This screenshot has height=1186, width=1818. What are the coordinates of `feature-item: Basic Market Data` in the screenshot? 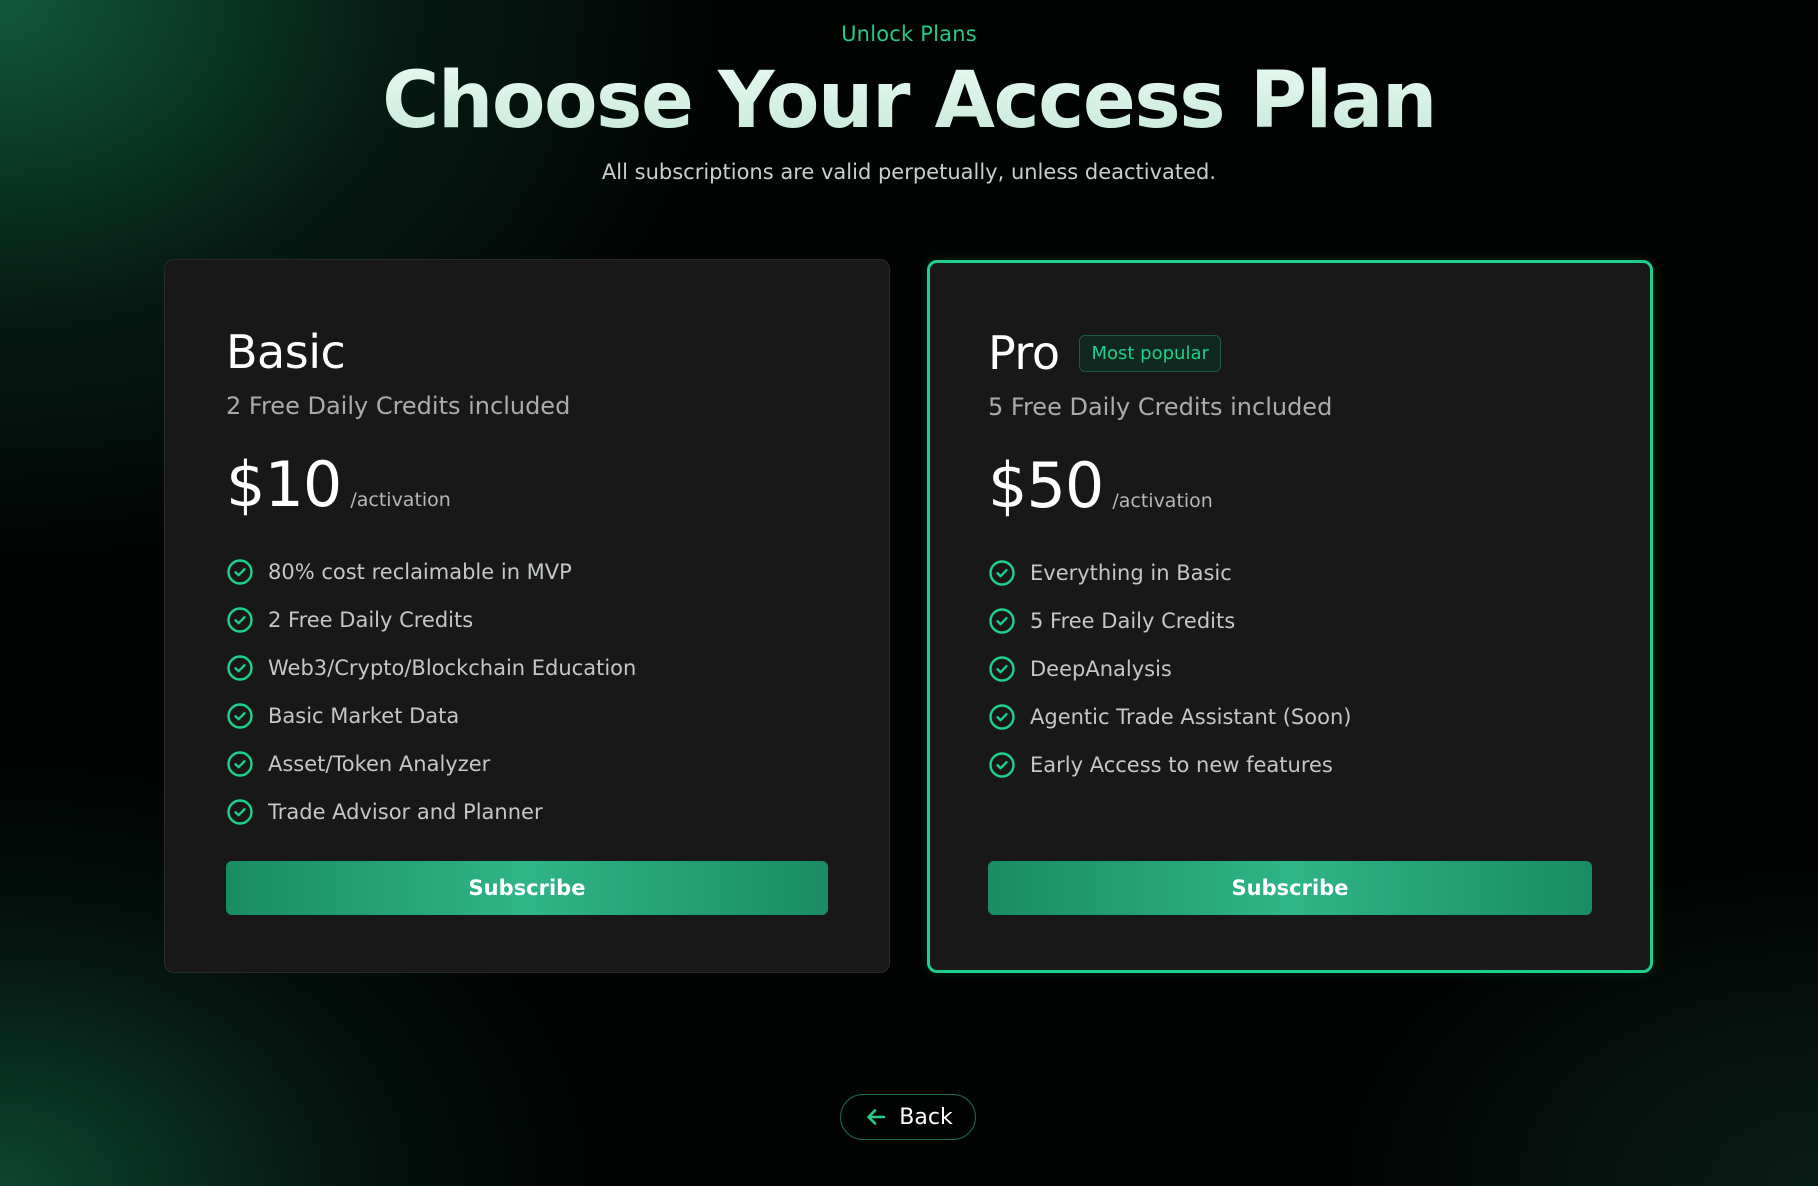 It's located at (527, 716).